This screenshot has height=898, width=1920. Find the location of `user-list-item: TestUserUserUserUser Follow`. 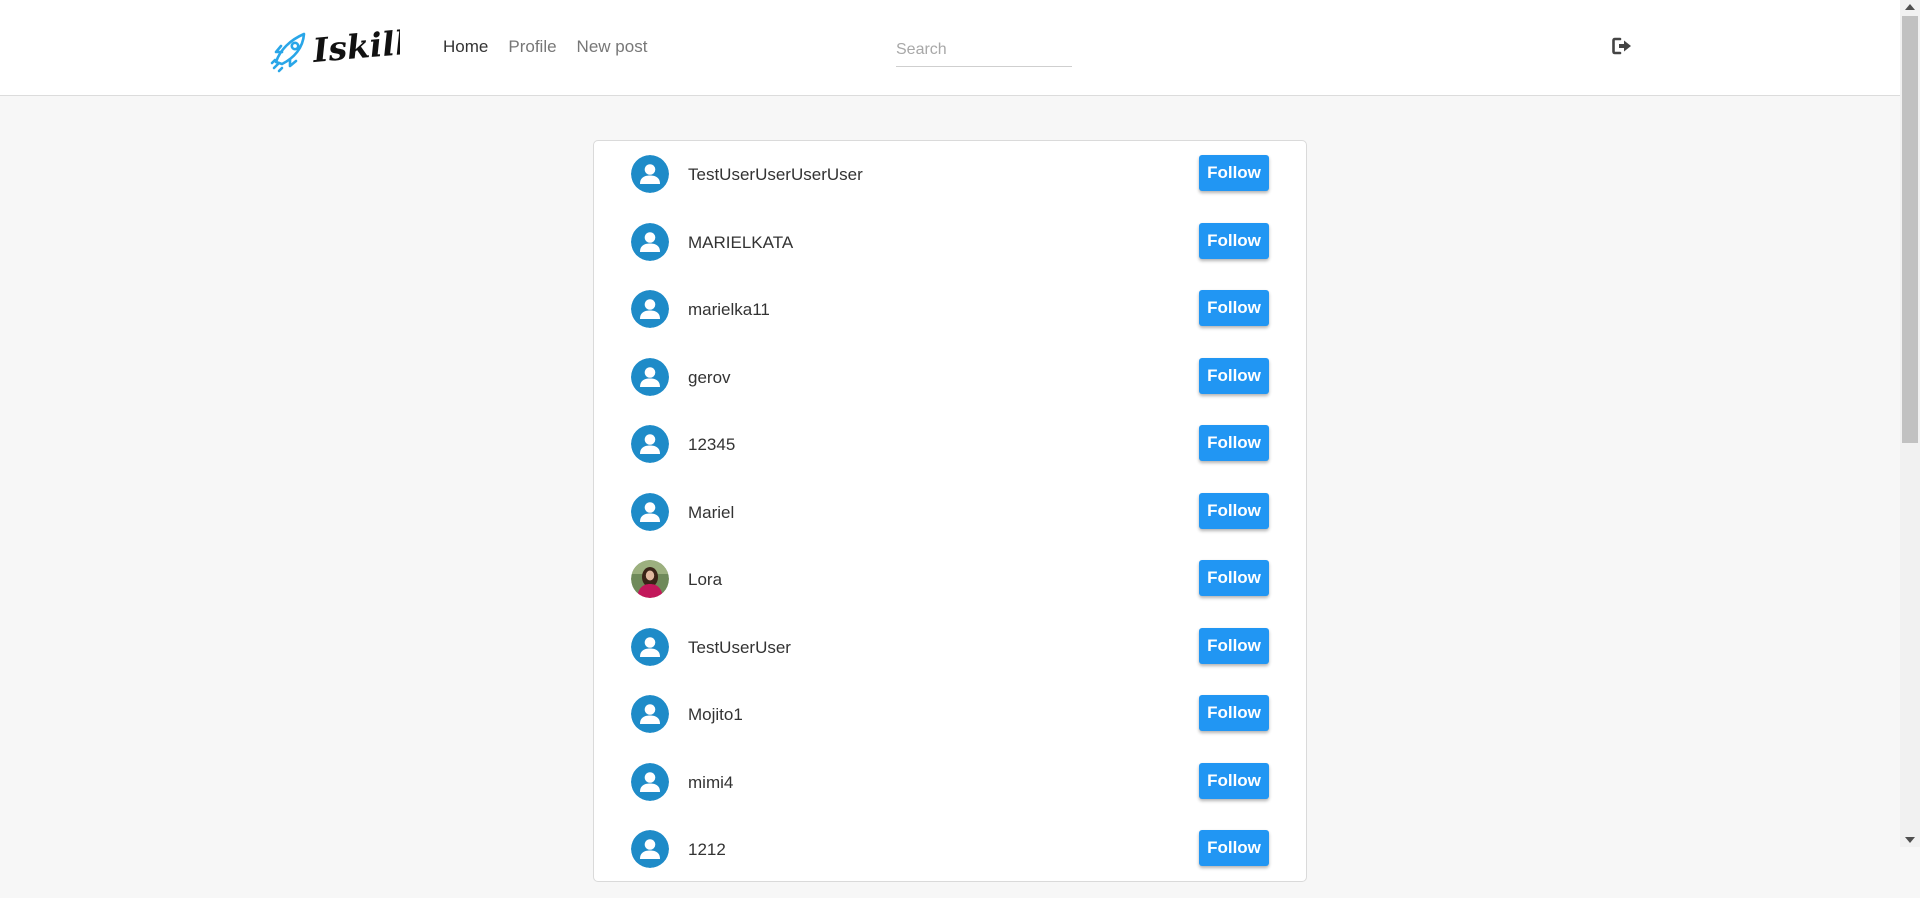

user-list-item: TestUserUserUserUser Follow is located at coordinates (950, 189).